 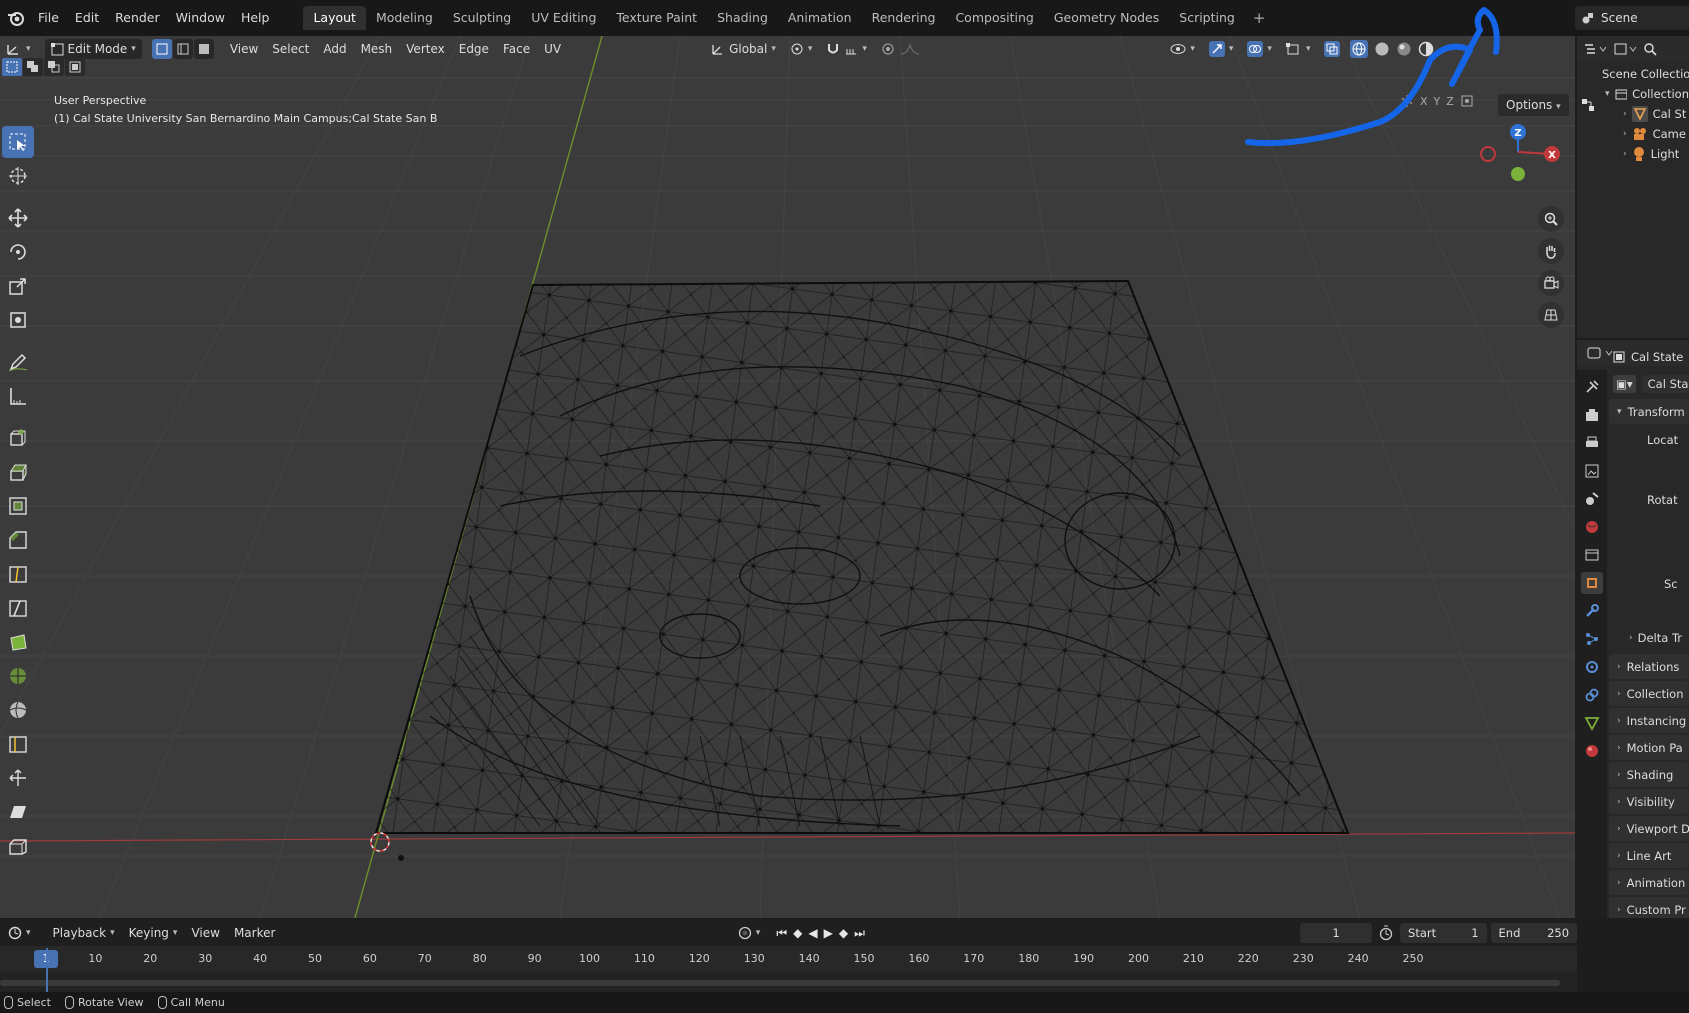 What do you see at coordinates (780, 983) in the screenshot?
I see `timeline-scrollbar` at bounding box center [780, 983].